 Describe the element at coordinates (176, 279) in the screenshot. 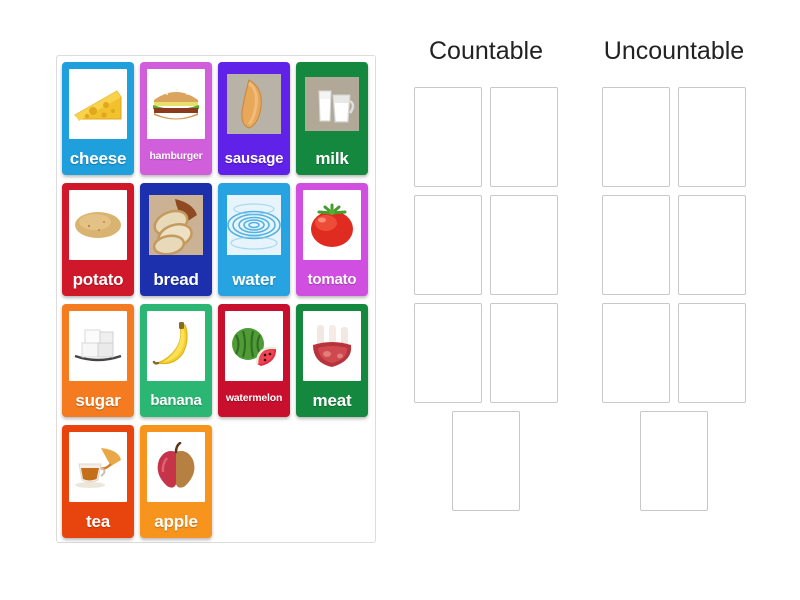

I see `word-card-label: bread` at that location.